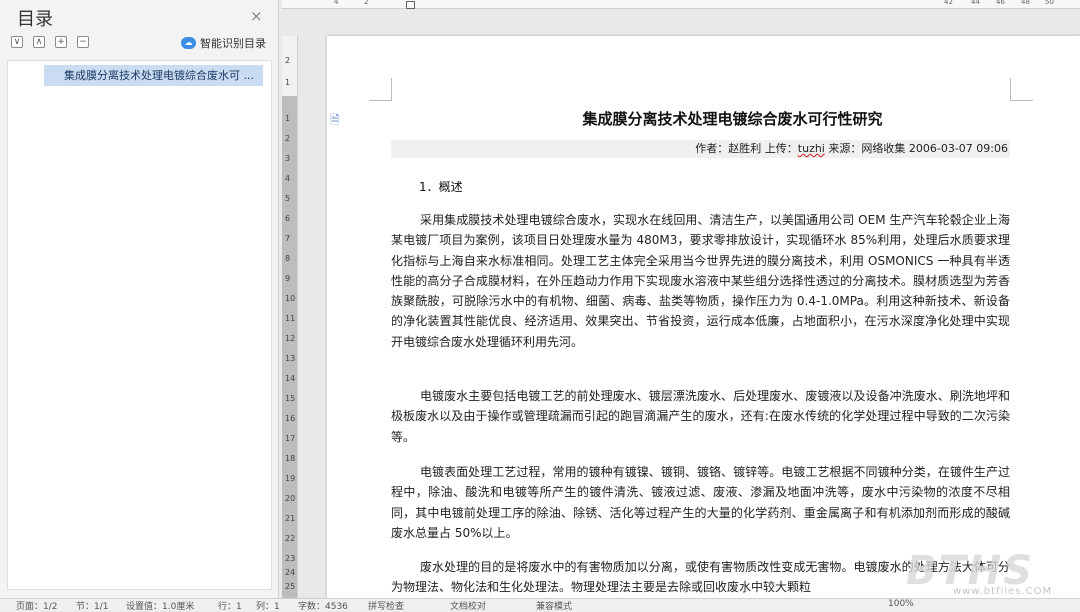  What do you see at coordinates (335, 121) in the screenshot?
I see `document-icon: 🗎` at bounding box center [335, 121].